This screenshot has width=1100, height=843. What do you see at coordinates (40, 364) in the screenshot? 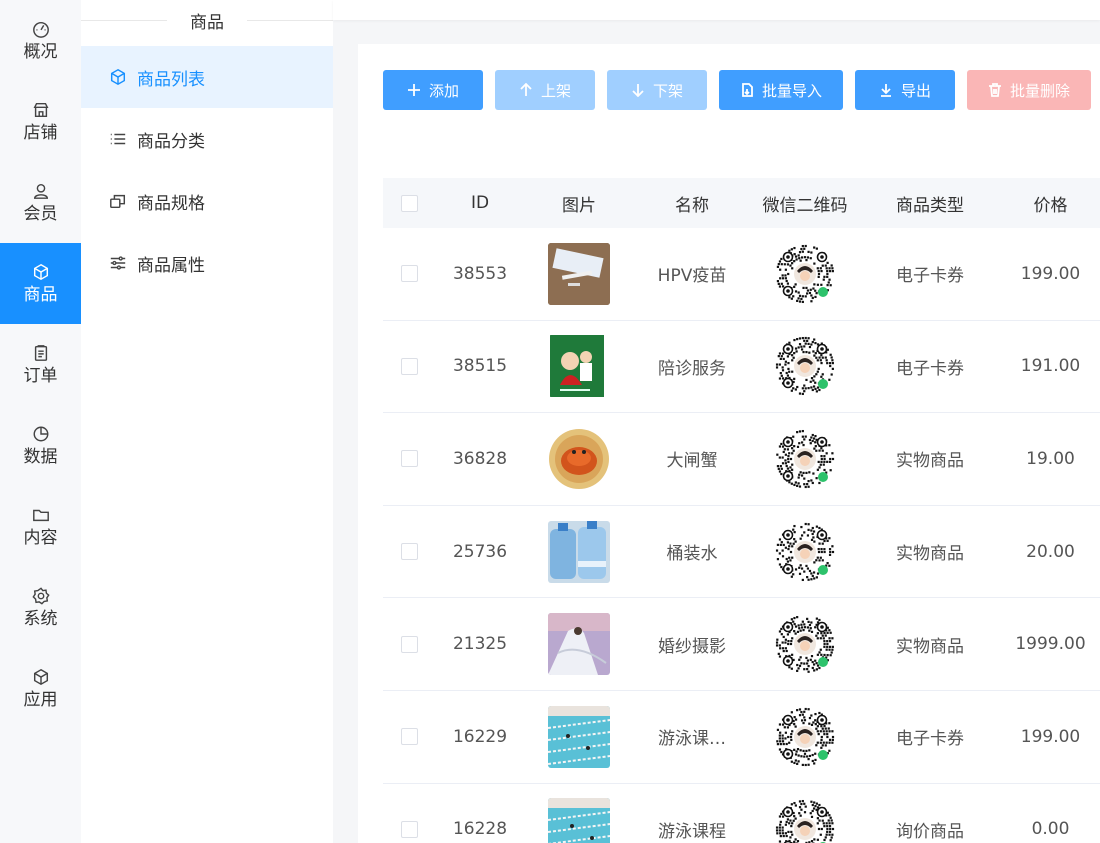
I see `nav-item-orders: 订单` at bounding box center [40, 364].